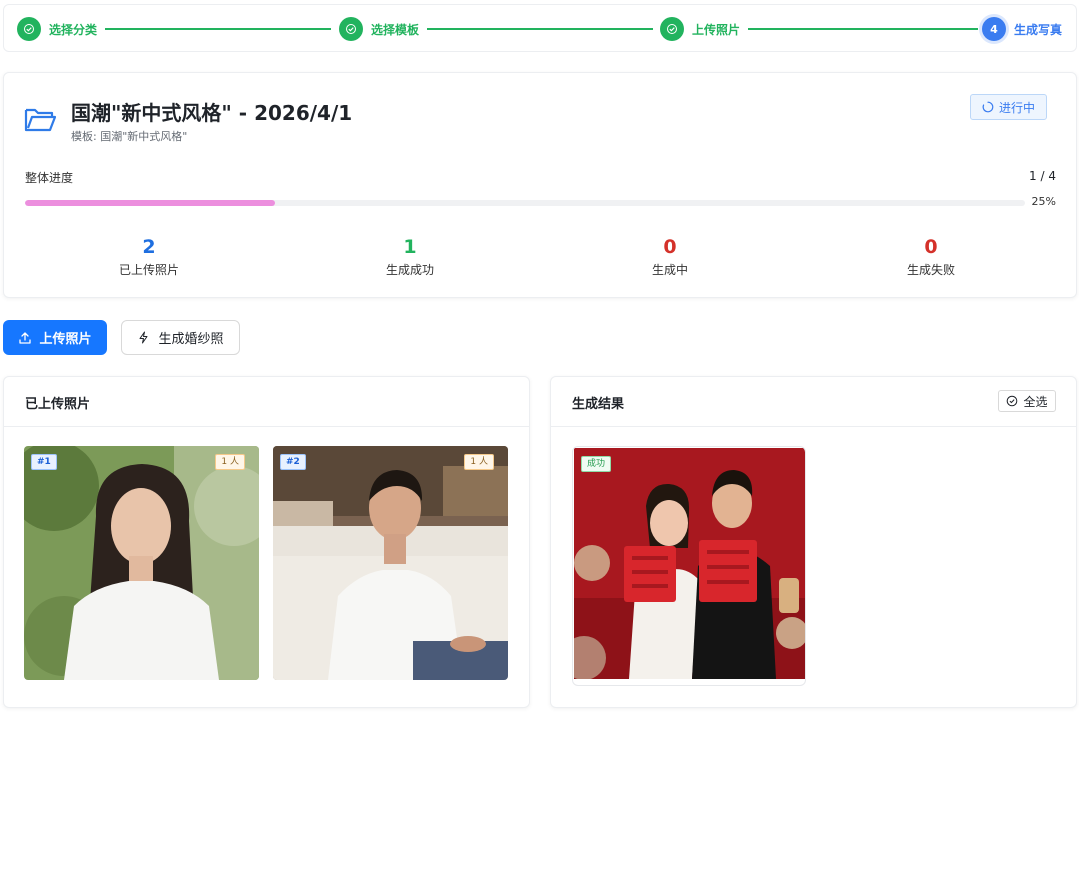 This screenshot has width=1079, height=889. I want to click on stat-label: 生成失败, so click(930, 270).